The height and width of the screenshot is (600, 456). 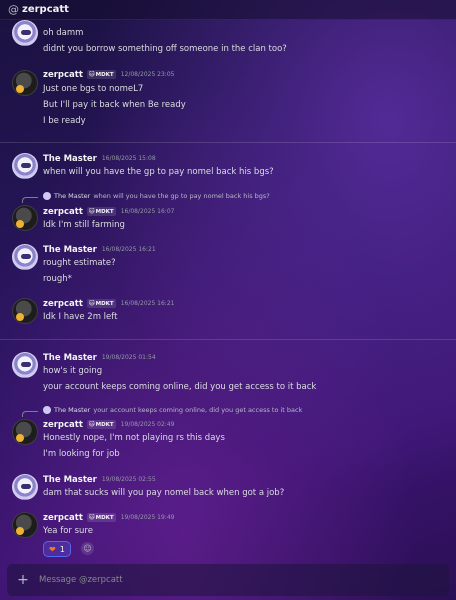 What do you see at coordinates (99, 158) in the screenshot?
I see `message-header: The Master 16/08/2025 15:08` at bounding box center [99, 158].